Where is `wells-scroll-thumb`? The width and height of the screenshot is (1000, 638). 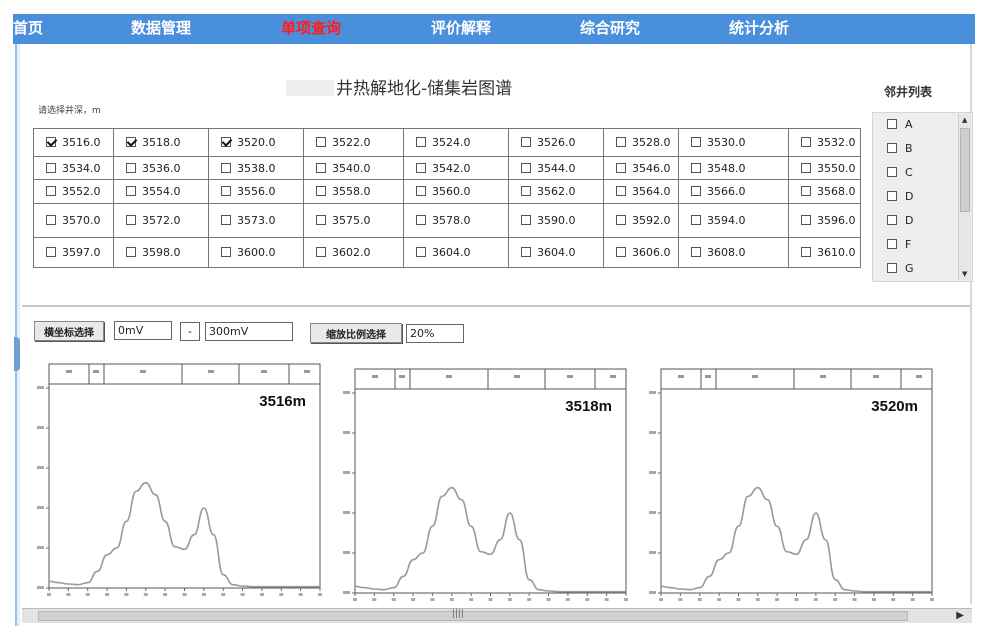 wells-scroll-thumb is located at coordinates (965, 170).